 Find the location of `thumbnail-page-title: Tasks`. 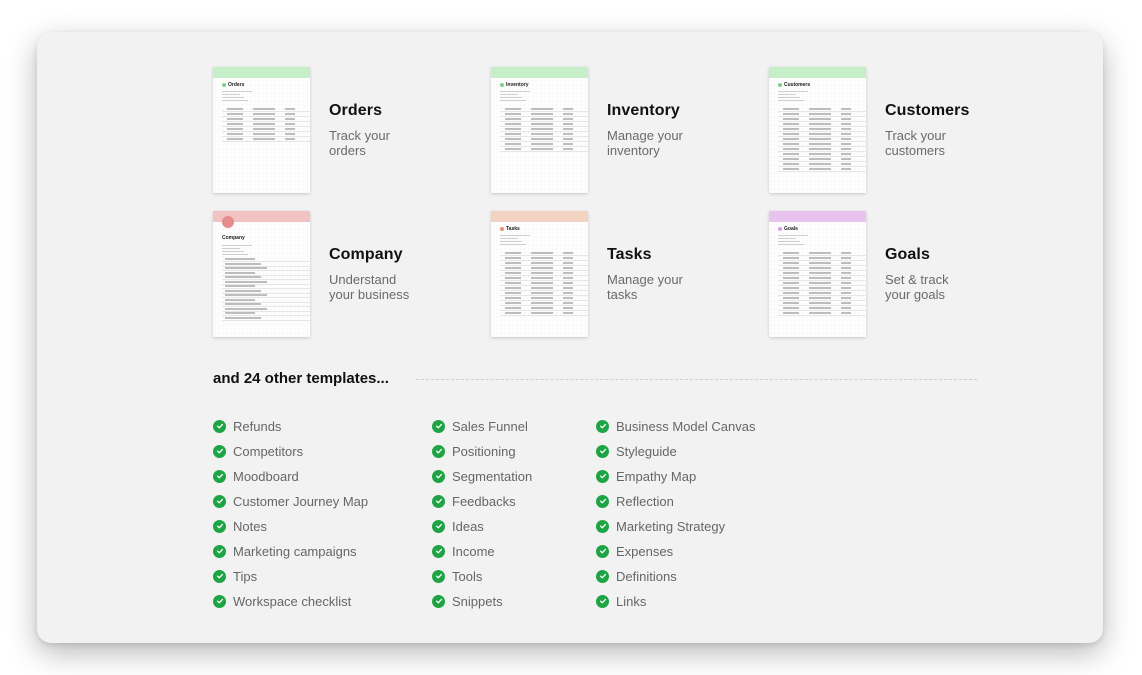

thumbnail-page-title: Tasks is located at coordinates (510, 229).